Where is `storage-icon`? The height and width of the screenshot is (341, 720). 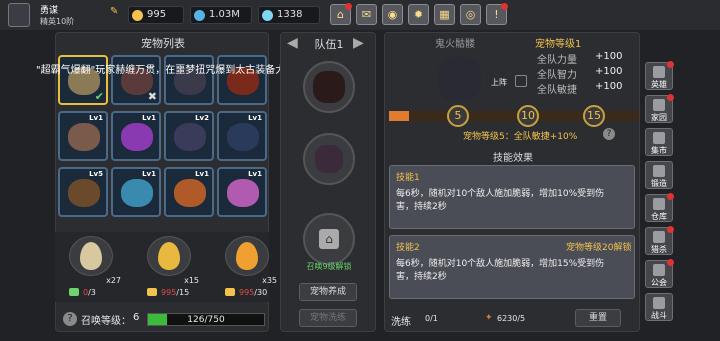 storage-icon is located at coordinates (659, 204).